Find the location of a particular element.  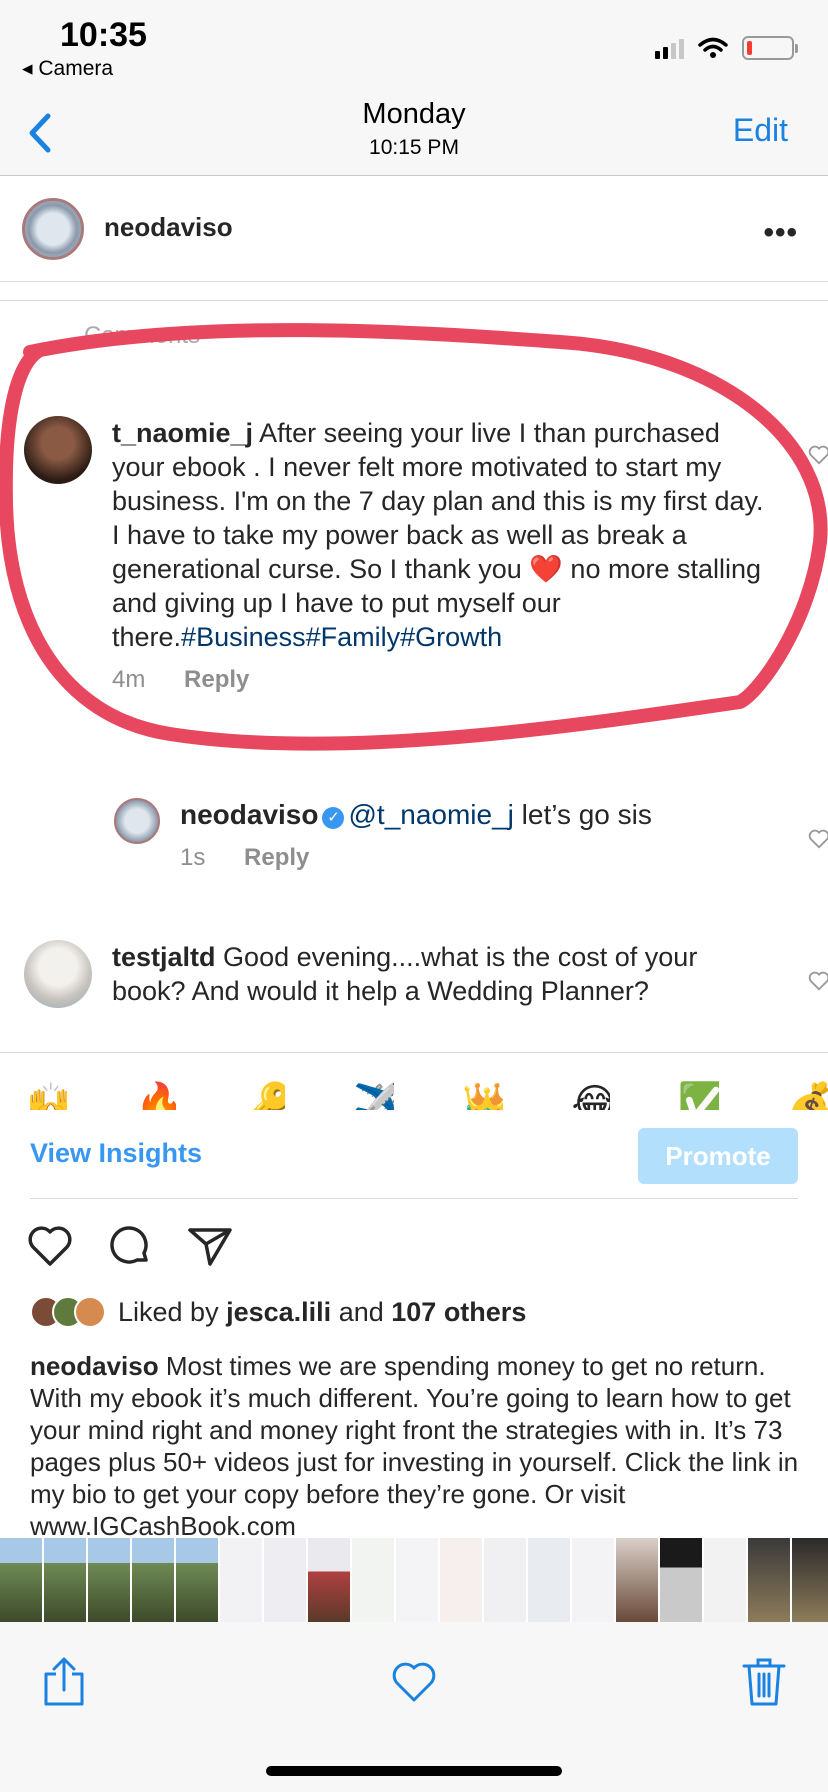

likes-count: 107 others is located at coordinates (458, 1312).